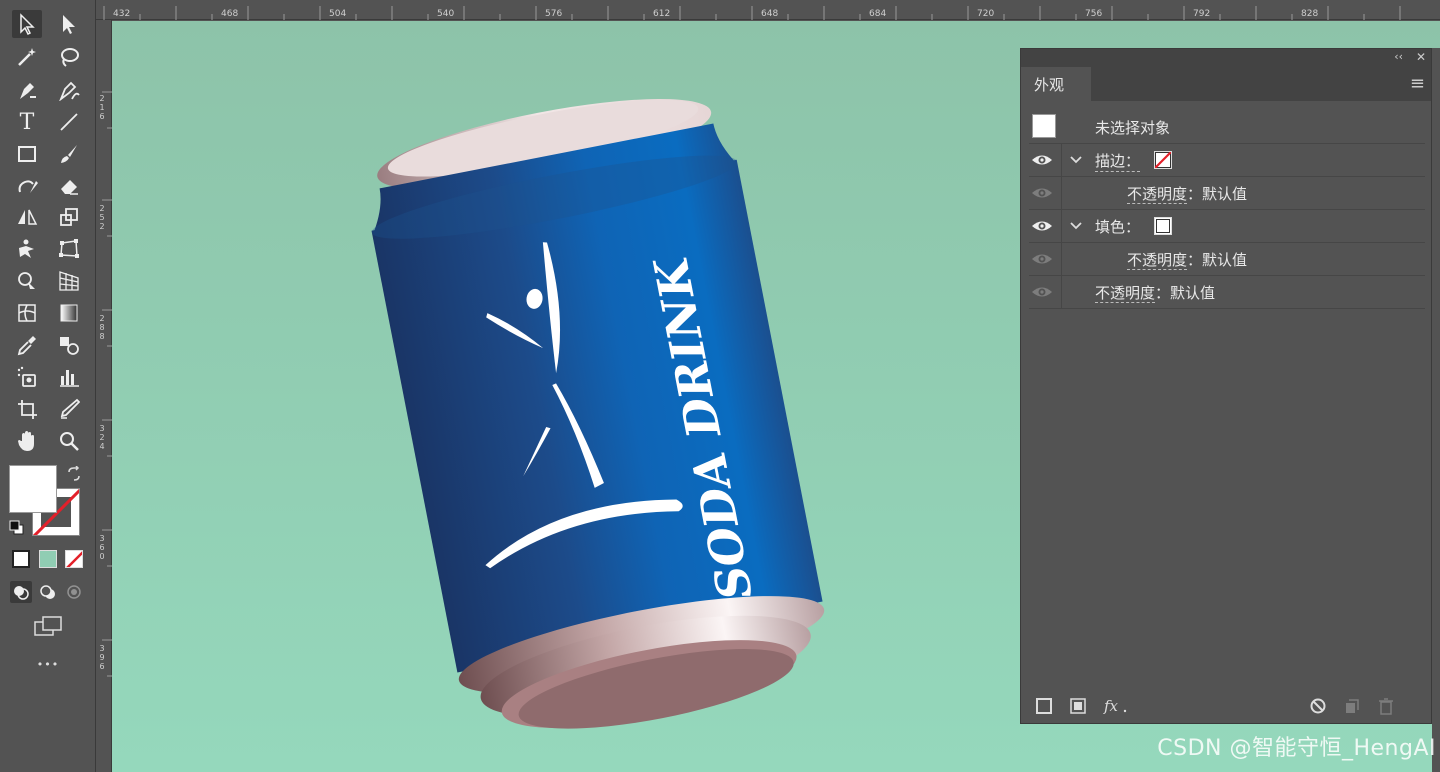 Image resolution: width=1440 pixels, height=772 pixels. What do you see at coordinates (17, 528) in the screenshot?
I see `default-fill-stroke-icon` at bounding box center [17, 528].